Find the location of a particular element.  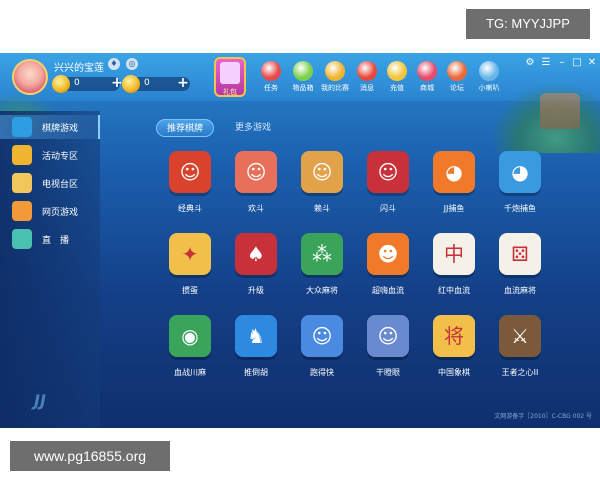

warrior-icon: ⚔ is located at coordinates (520, 336).